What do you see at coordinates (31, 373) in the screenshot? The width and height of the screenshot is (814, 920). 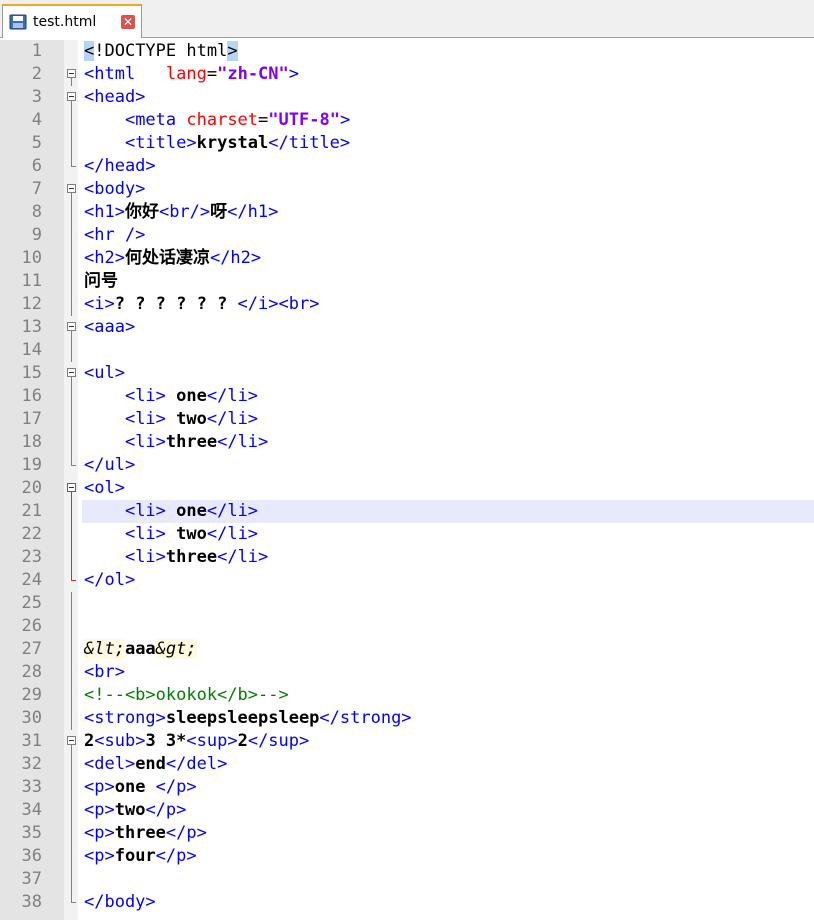 I see `line-number: 15` at bounding box center [31, 373].